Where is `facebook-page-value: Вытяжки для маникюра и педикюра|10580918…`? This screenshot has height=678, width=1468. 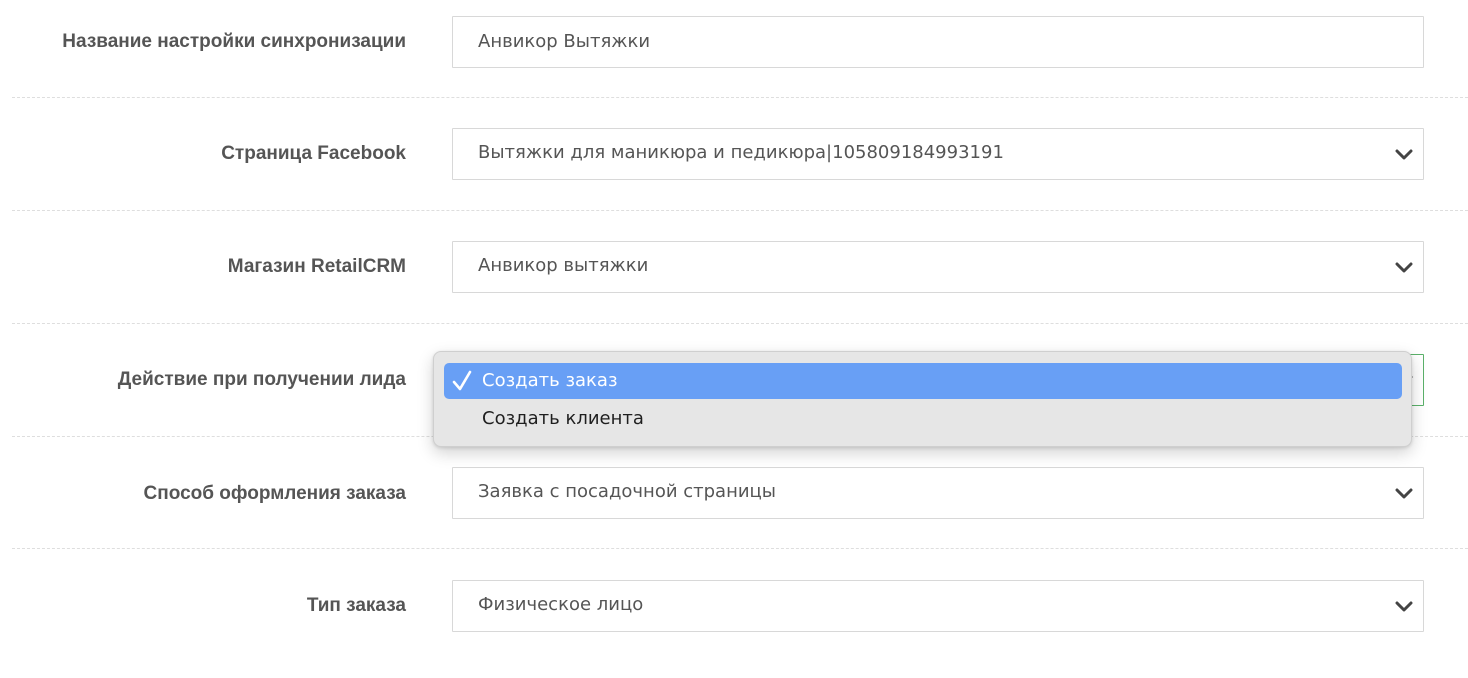 facebook-page-value: Вытяжки для маникюра и педикюра|10580918… is located at coordinates (741, 152).